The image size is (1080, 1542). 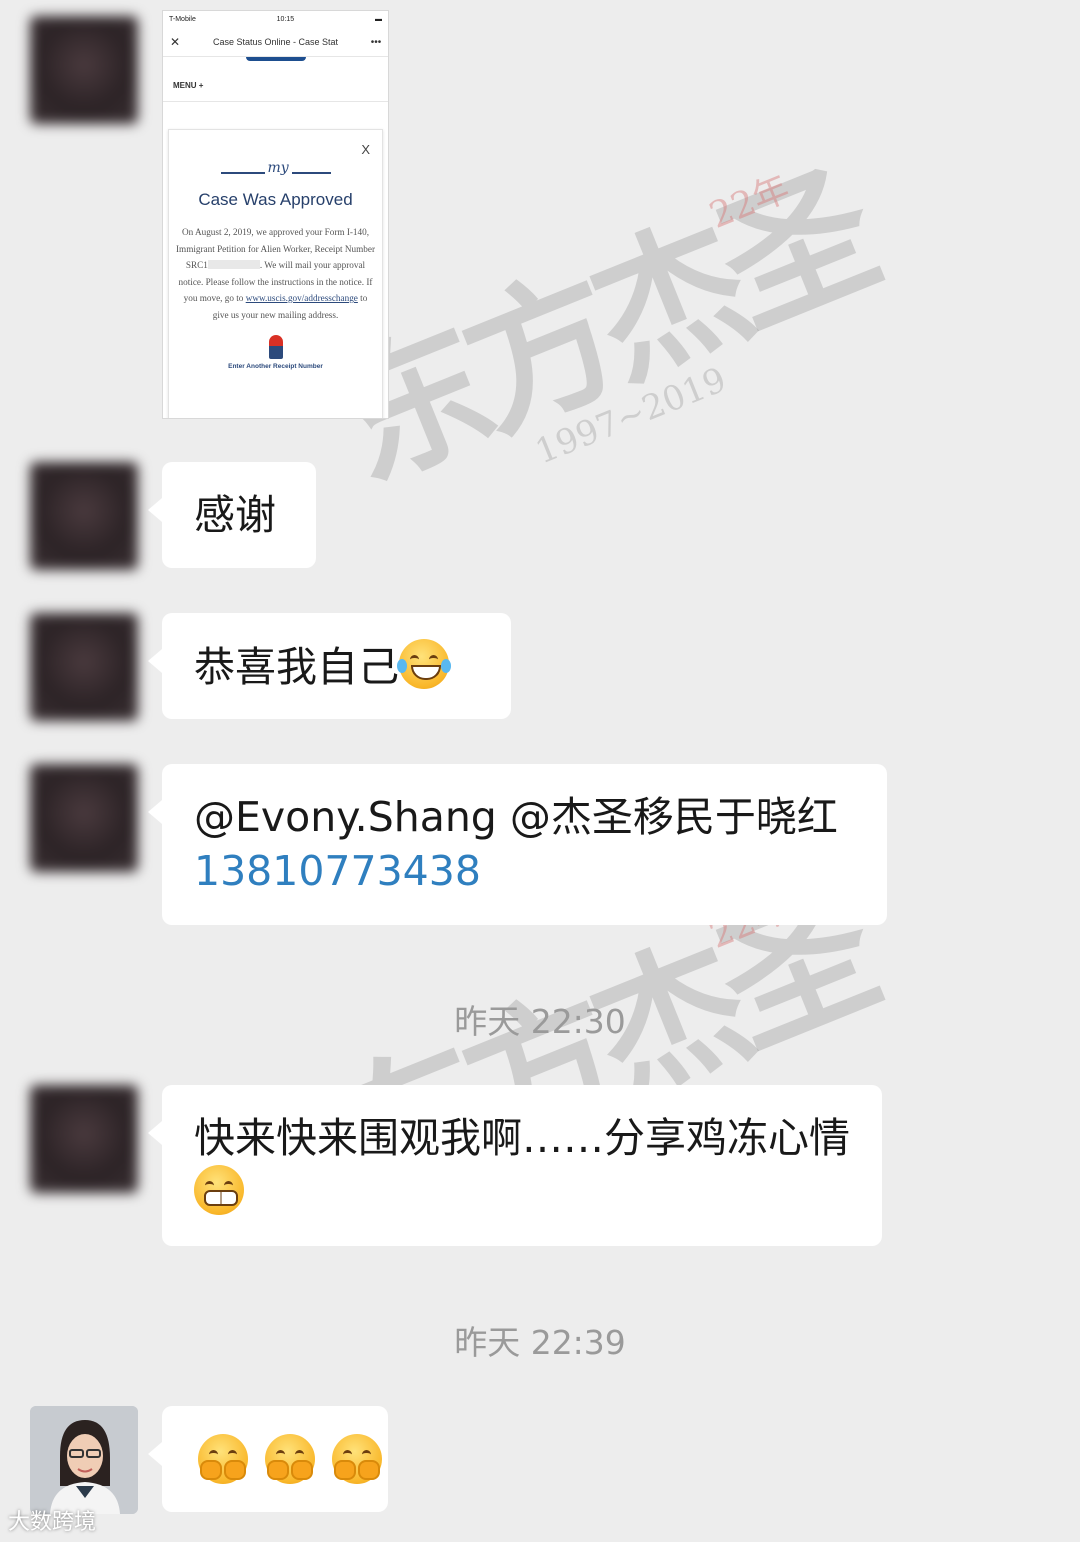 I want to click on message-text: 快来快来围观我啊……分享鸡冻心情, so click(x=525, y=1165).